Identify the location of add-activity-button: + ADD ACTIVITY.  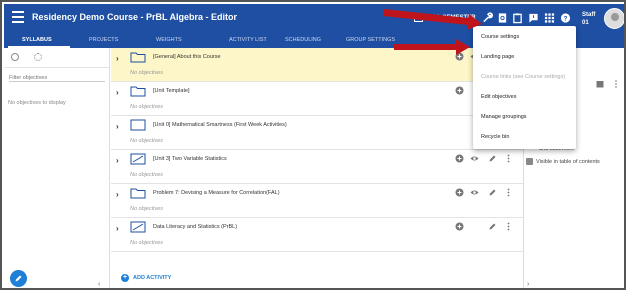
(146, 278).